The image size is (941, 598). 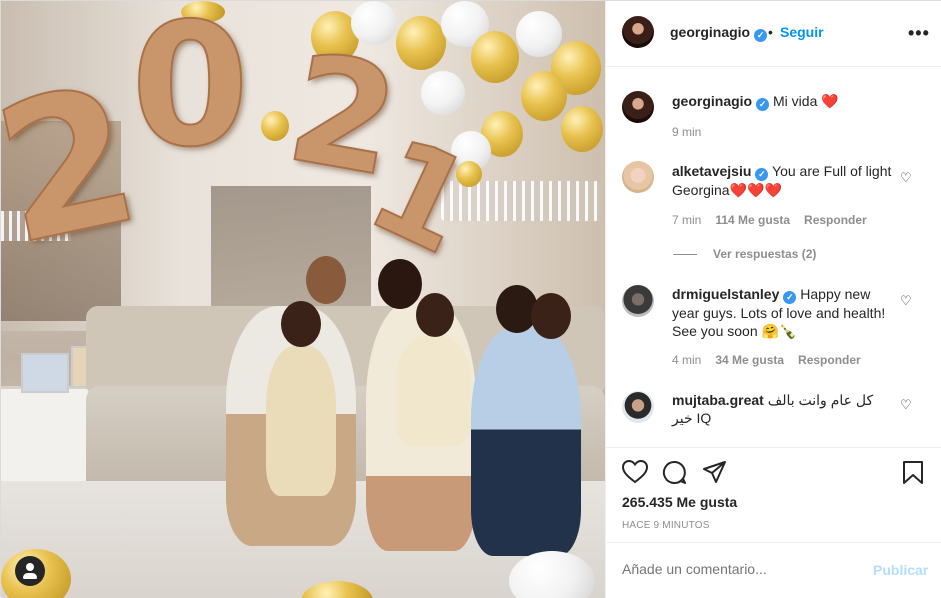 I want to click on comment-meta: 4 min 34 Me gusta Responder, so click(x=766, y=360).